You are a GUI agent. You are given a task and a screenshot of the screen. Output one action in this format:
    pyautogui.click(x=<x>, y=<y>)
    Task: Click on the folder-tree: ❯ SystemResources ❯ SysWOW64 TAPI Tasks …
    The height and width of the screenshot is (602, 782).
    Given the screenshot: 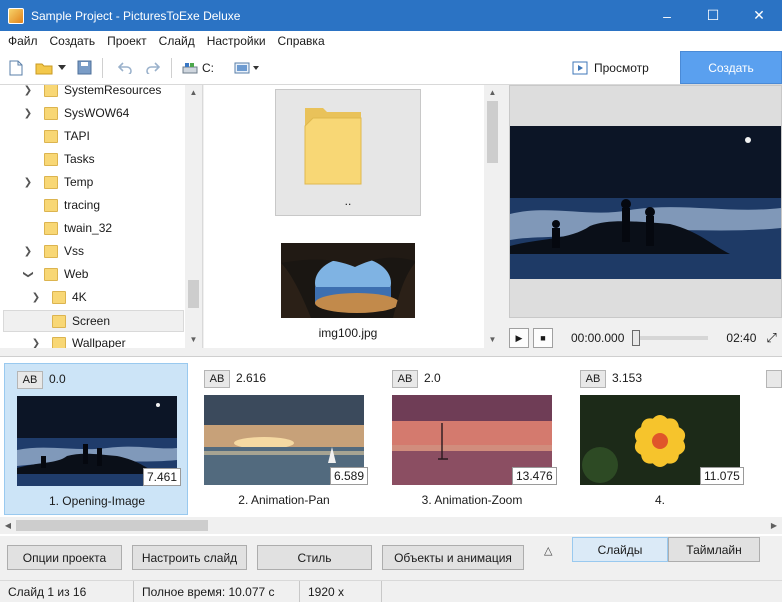 What is the action you would take?
    pyautogui.click(x=101, y=216)
    